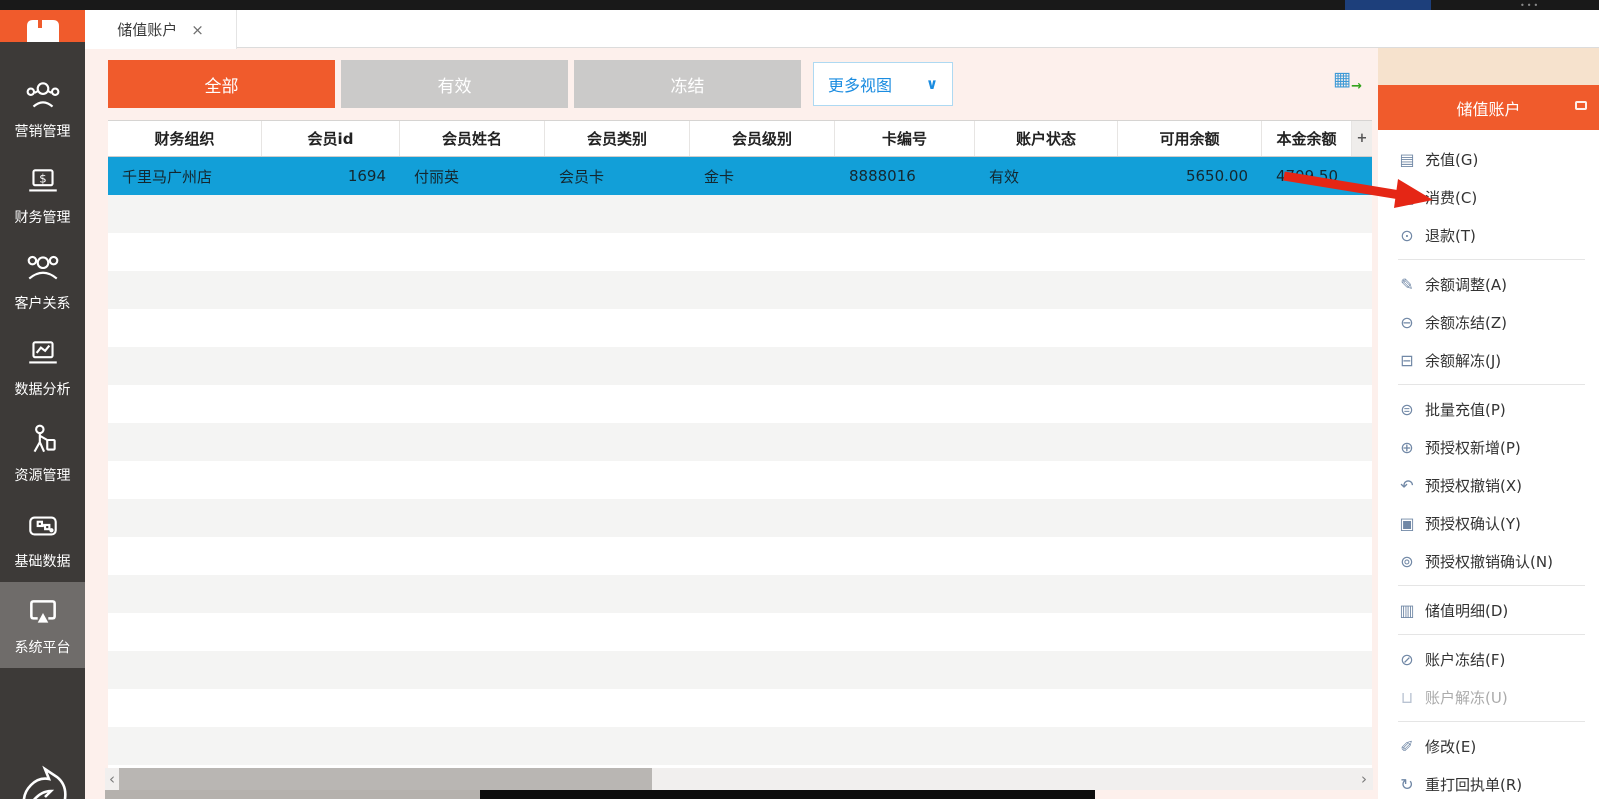  I want to click on menu-item-reprint-receipt: ↻ 重打回执单(R), so click(1498, 782).